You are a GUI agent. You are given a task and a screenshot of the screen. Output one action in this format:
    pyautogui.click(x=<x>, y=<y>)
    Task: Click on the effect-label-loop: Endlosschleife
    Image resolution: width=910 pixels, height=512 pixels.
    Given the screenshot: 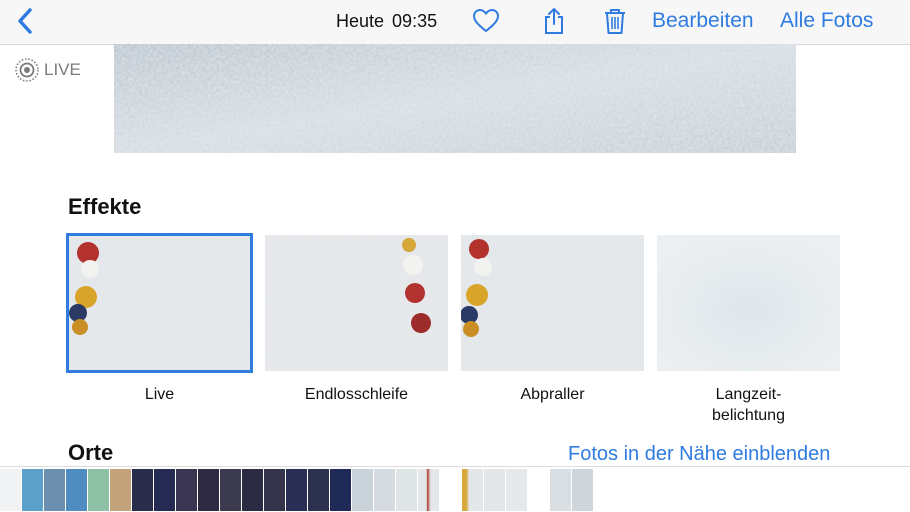 What is the action you would take?
    pyautogui.click(x=356, y=394)
    